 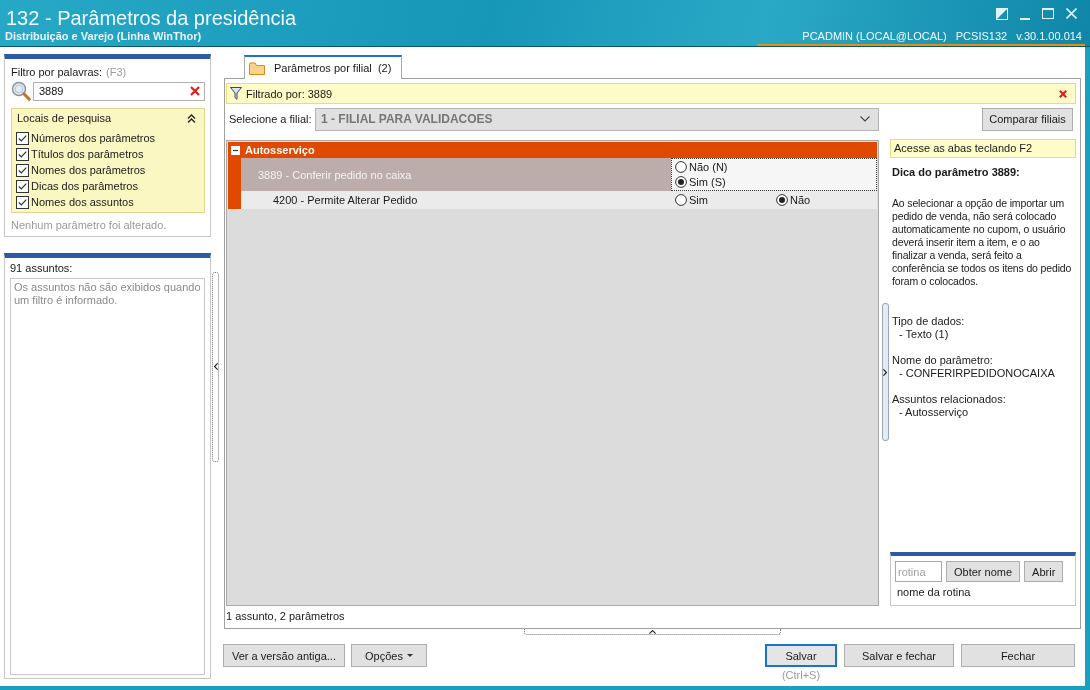 I want to click on hint-text: Ao selecionar a opção de importar um pedido de venda, não será colocado automaticamente no cupom, o usuário deverá inserir item a item, e o ao finalizar a venda, será feito a conferência se todos os itens do pedido foram o colocados., so click(x=982, y=242).